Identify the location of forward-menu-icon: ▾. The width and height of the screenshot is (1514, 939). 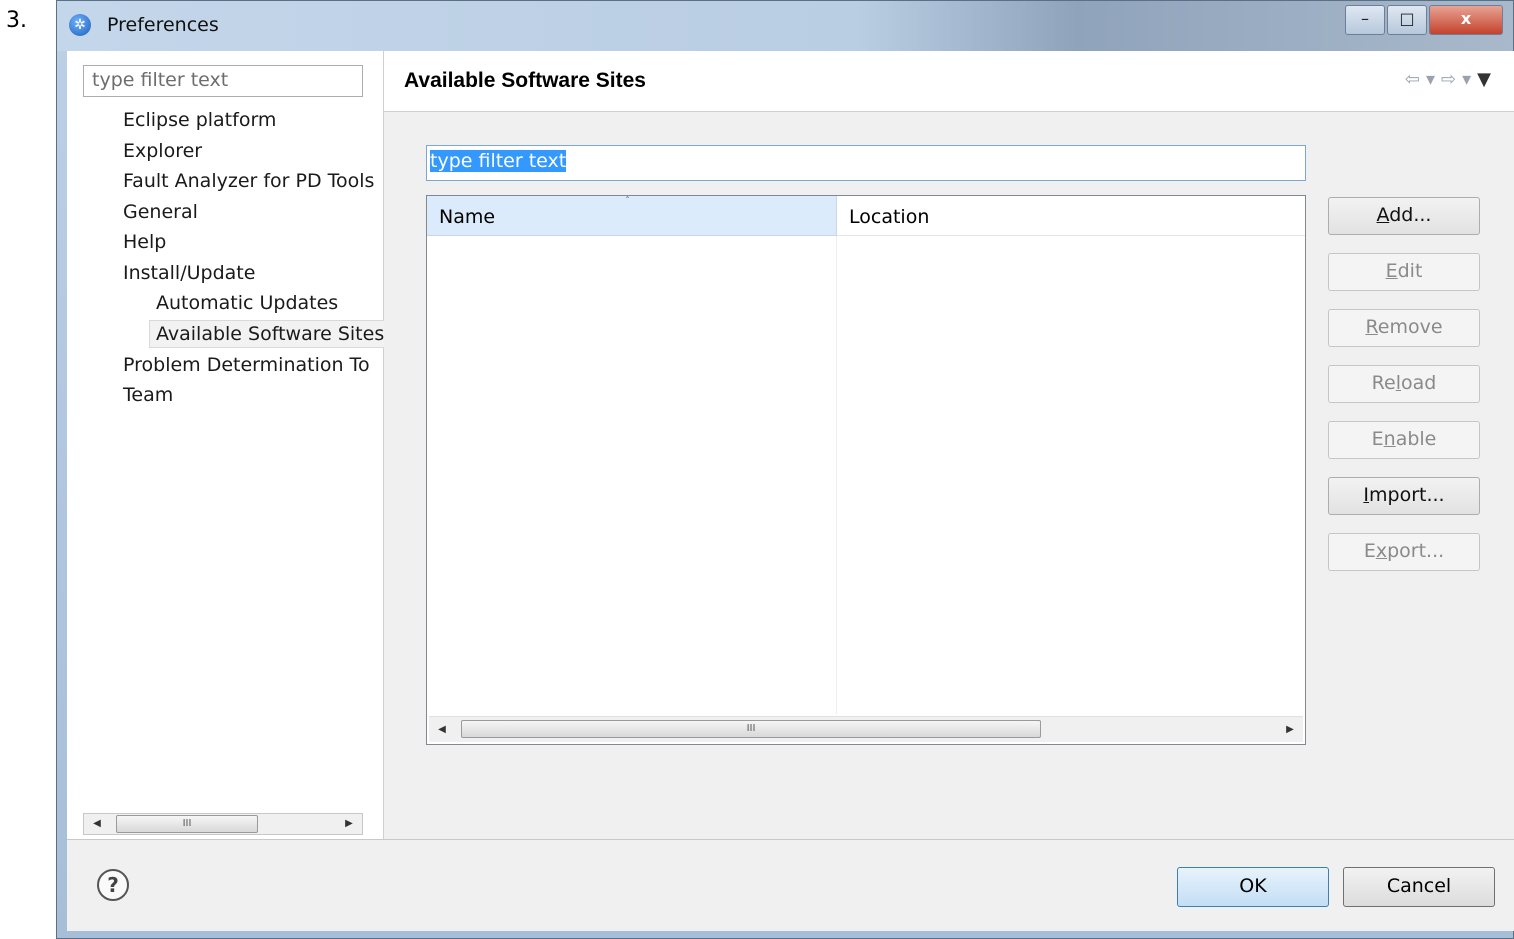
(1469, 79).